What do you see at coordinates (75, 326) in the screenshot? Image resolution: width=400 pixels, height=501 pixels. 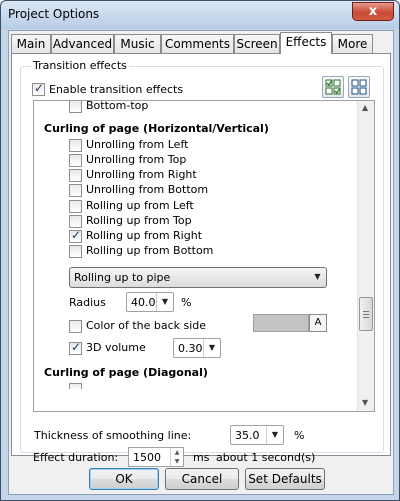 I see `back-color-checkbox` at bounding box center [75, 326].